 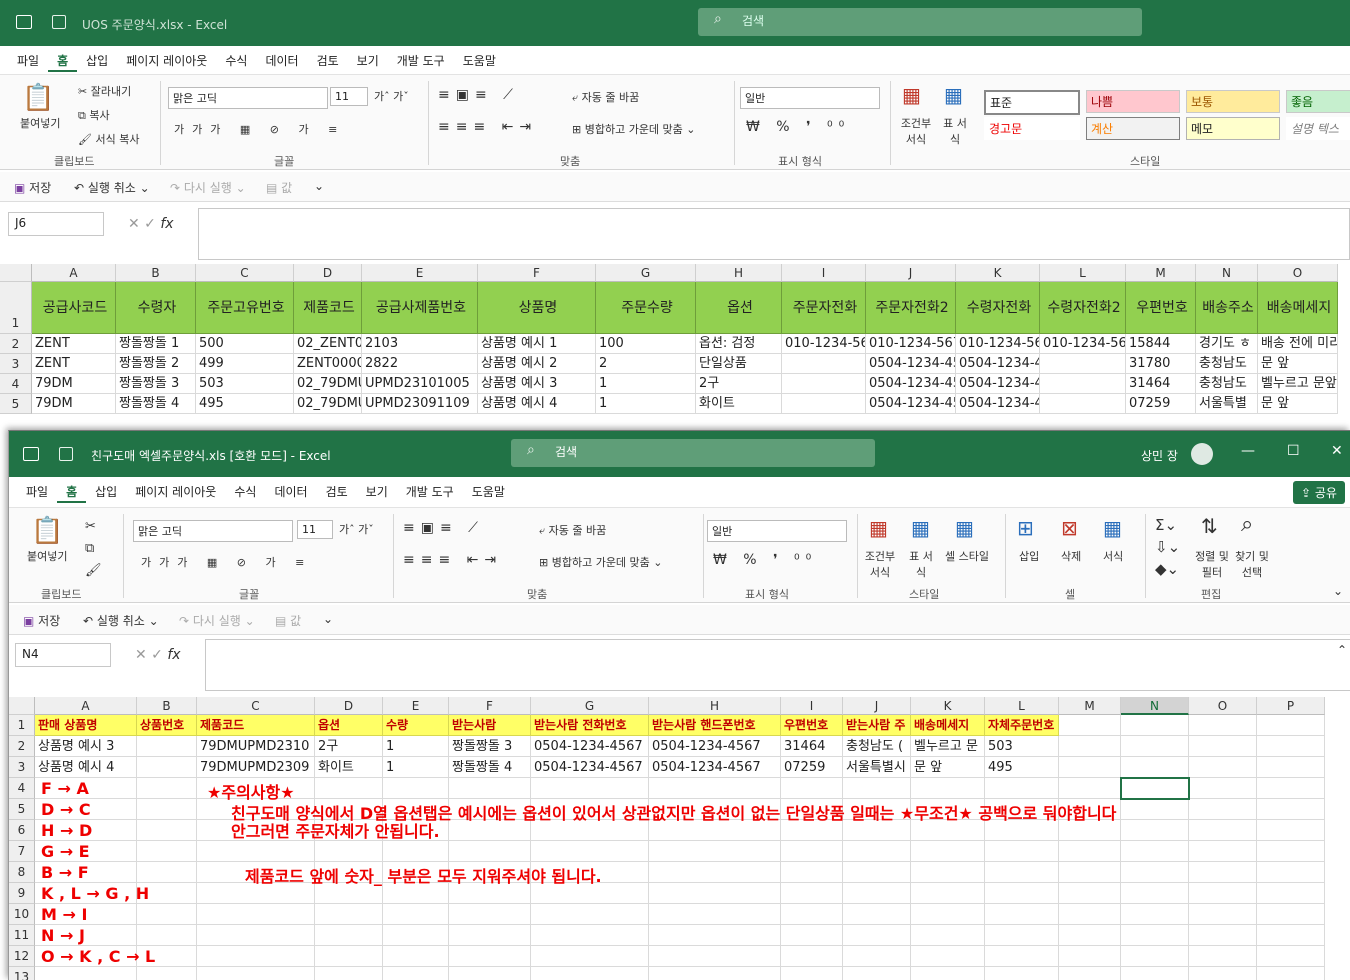 What do you see at coordinates (1319, 492) in the screenshot?
I see `share-button: ⇪ 공유` at bounding box center [1319, 492].